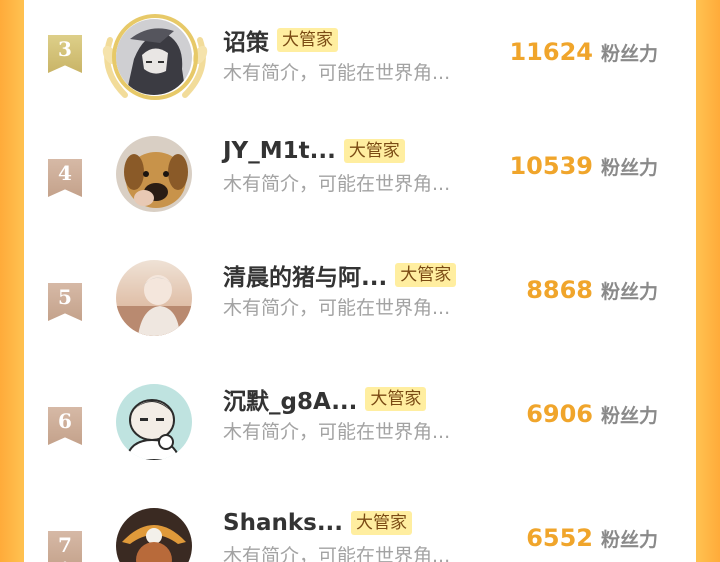 The image size is (720, 562). What do you see at coordinates (65, 178) in the screenshot?
I see `rank-badge: 4` at bounding box center [65, 178].